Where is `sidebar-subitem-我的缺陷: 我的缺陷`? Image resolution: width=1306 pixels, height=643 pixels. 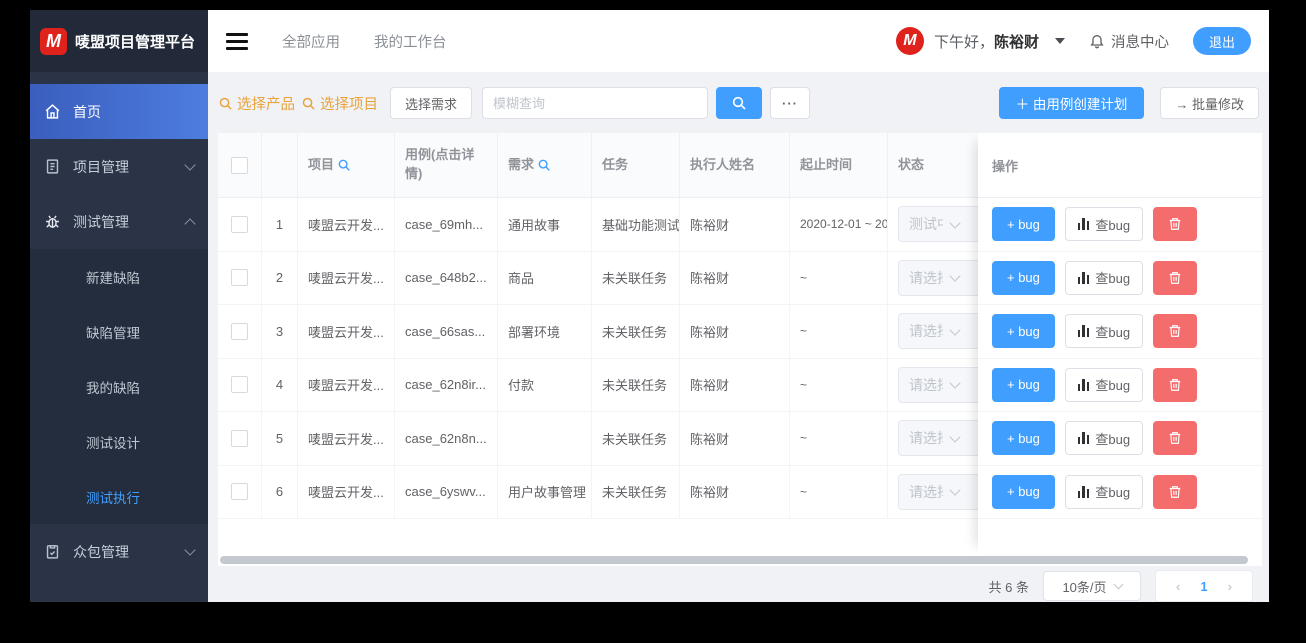 sidebar-subitem-我的缺陷: 我的缺陷 is located at coordinates (119, 386).